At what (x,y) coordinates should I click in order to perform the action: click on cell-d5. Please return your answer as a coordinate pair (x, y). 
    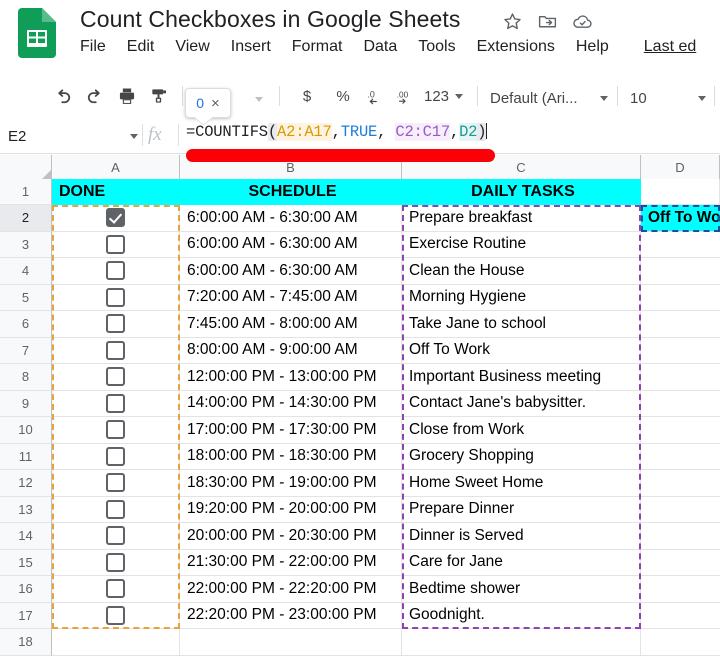
    Looking at the image, I should click on (680, 297).